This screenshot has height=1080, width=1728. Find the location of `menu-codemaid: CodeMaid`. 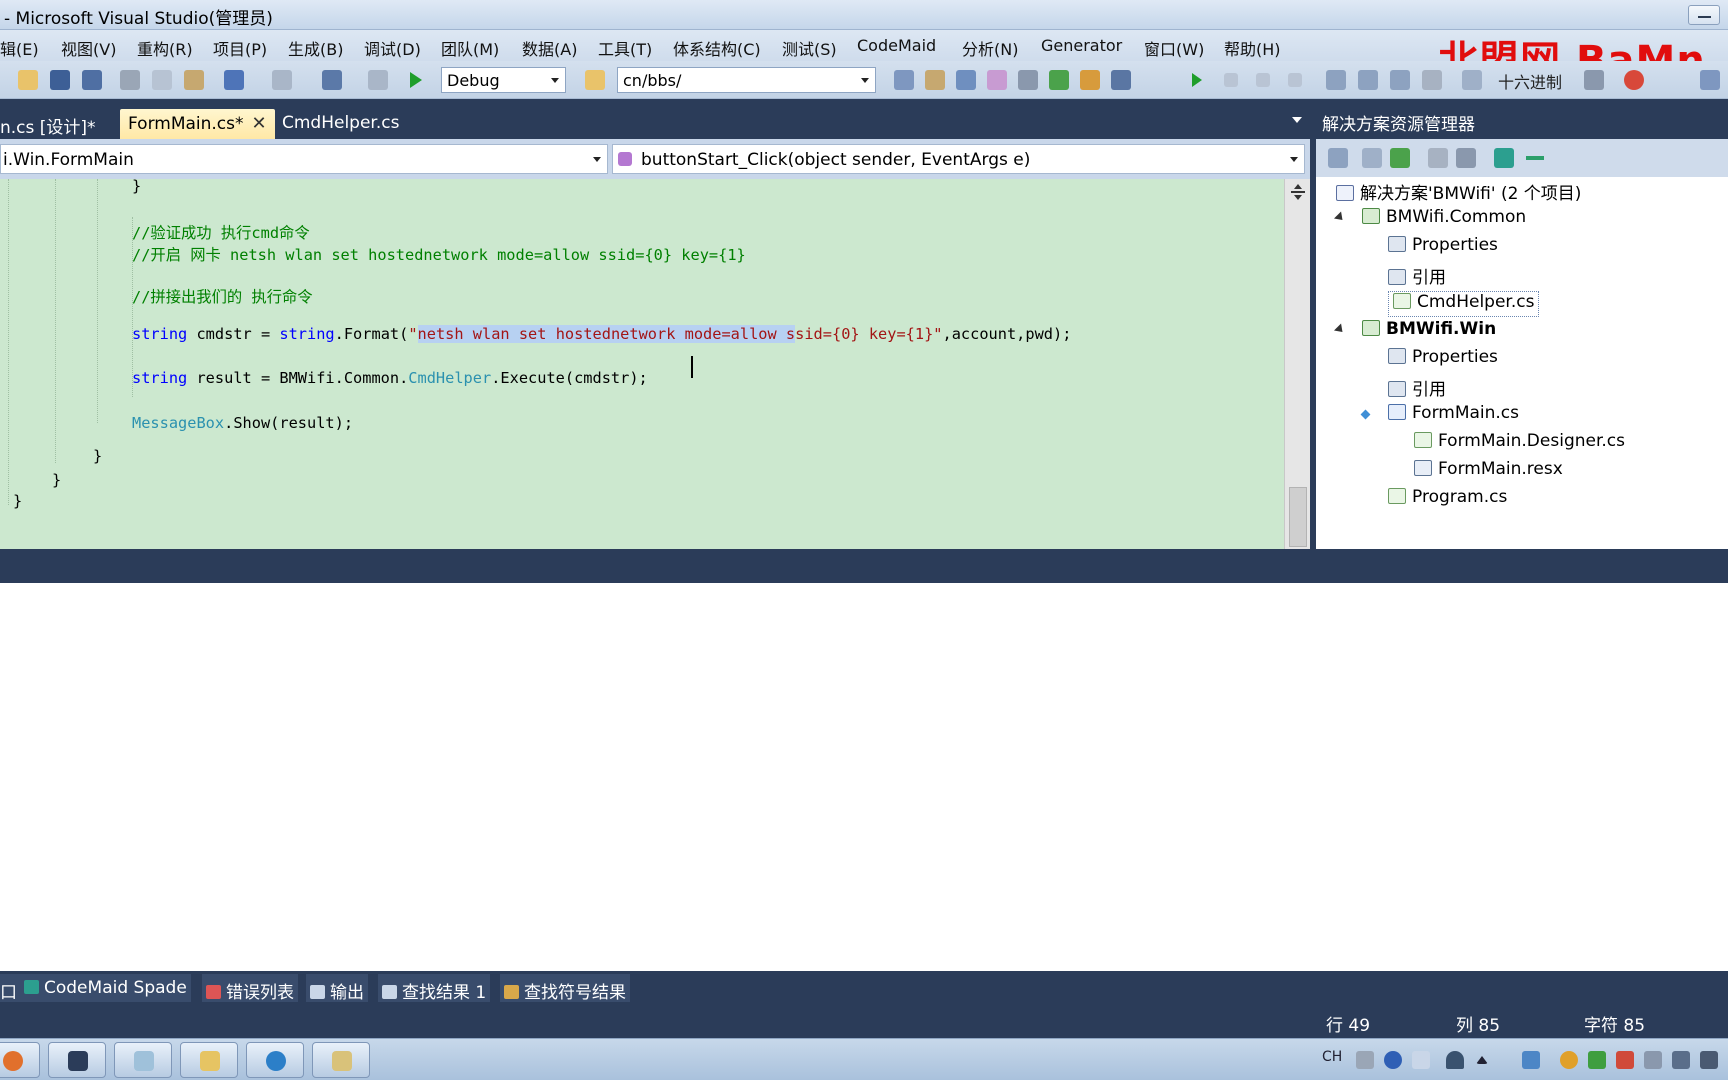

menu-codemaid: CodeMaid is located at coordinates (896, 45).